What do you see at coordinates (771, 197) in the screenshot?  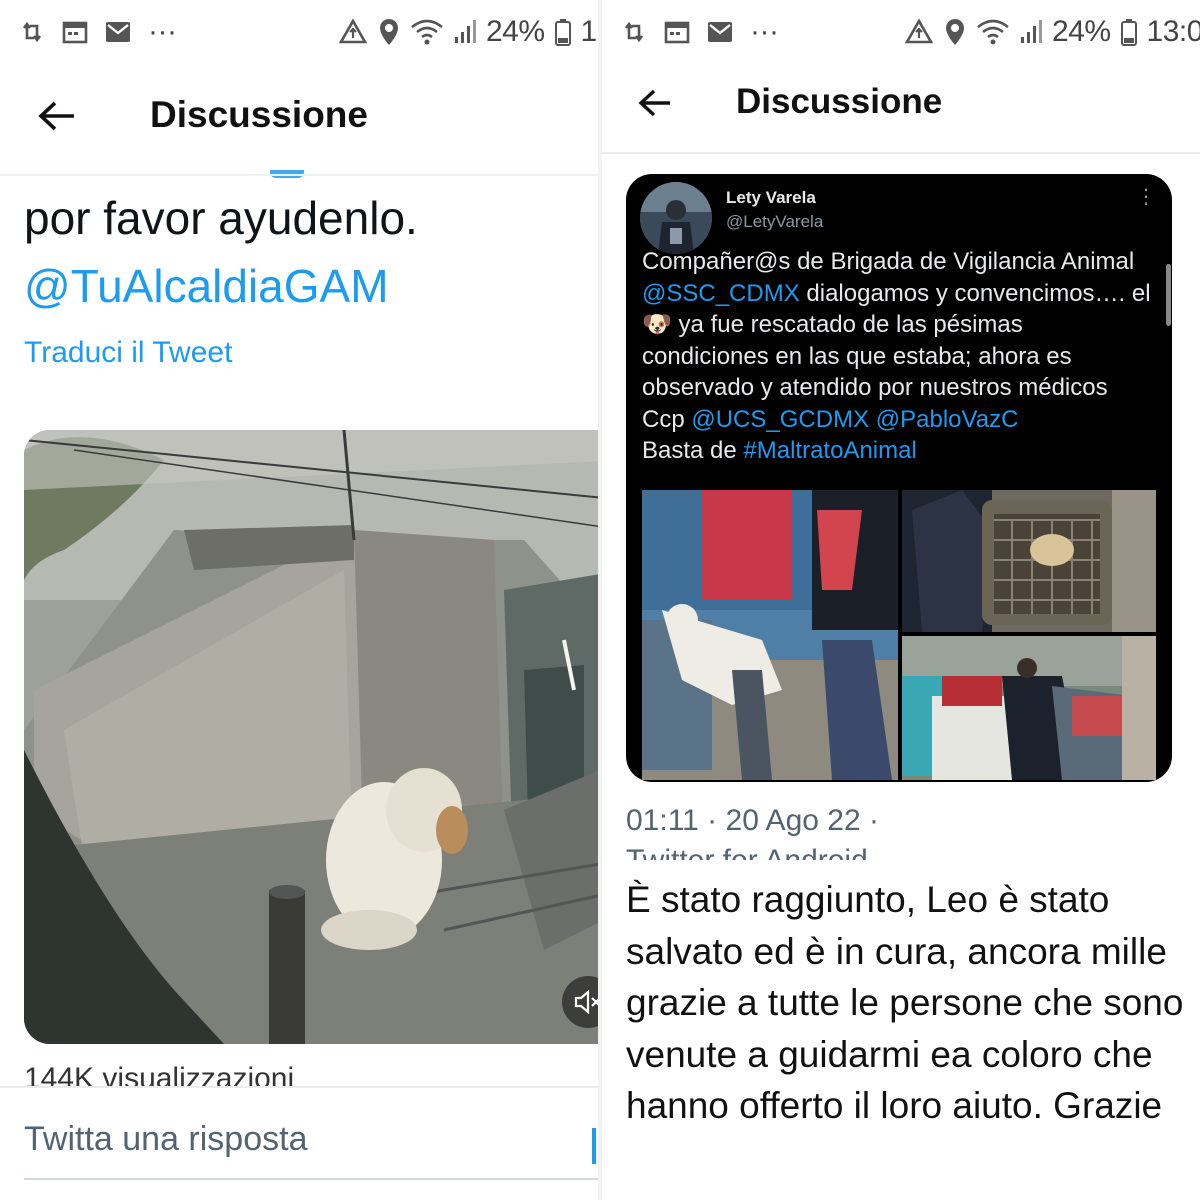 I see `author-name: Lety Varela` at bounding box center [771, 197].